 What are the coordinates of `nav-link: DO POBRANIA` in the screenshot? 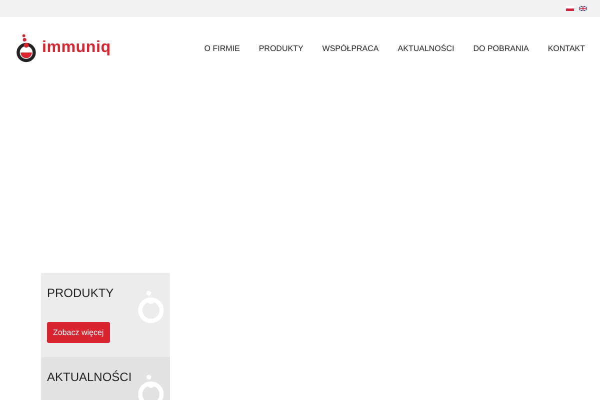 It's located at (501, 48).